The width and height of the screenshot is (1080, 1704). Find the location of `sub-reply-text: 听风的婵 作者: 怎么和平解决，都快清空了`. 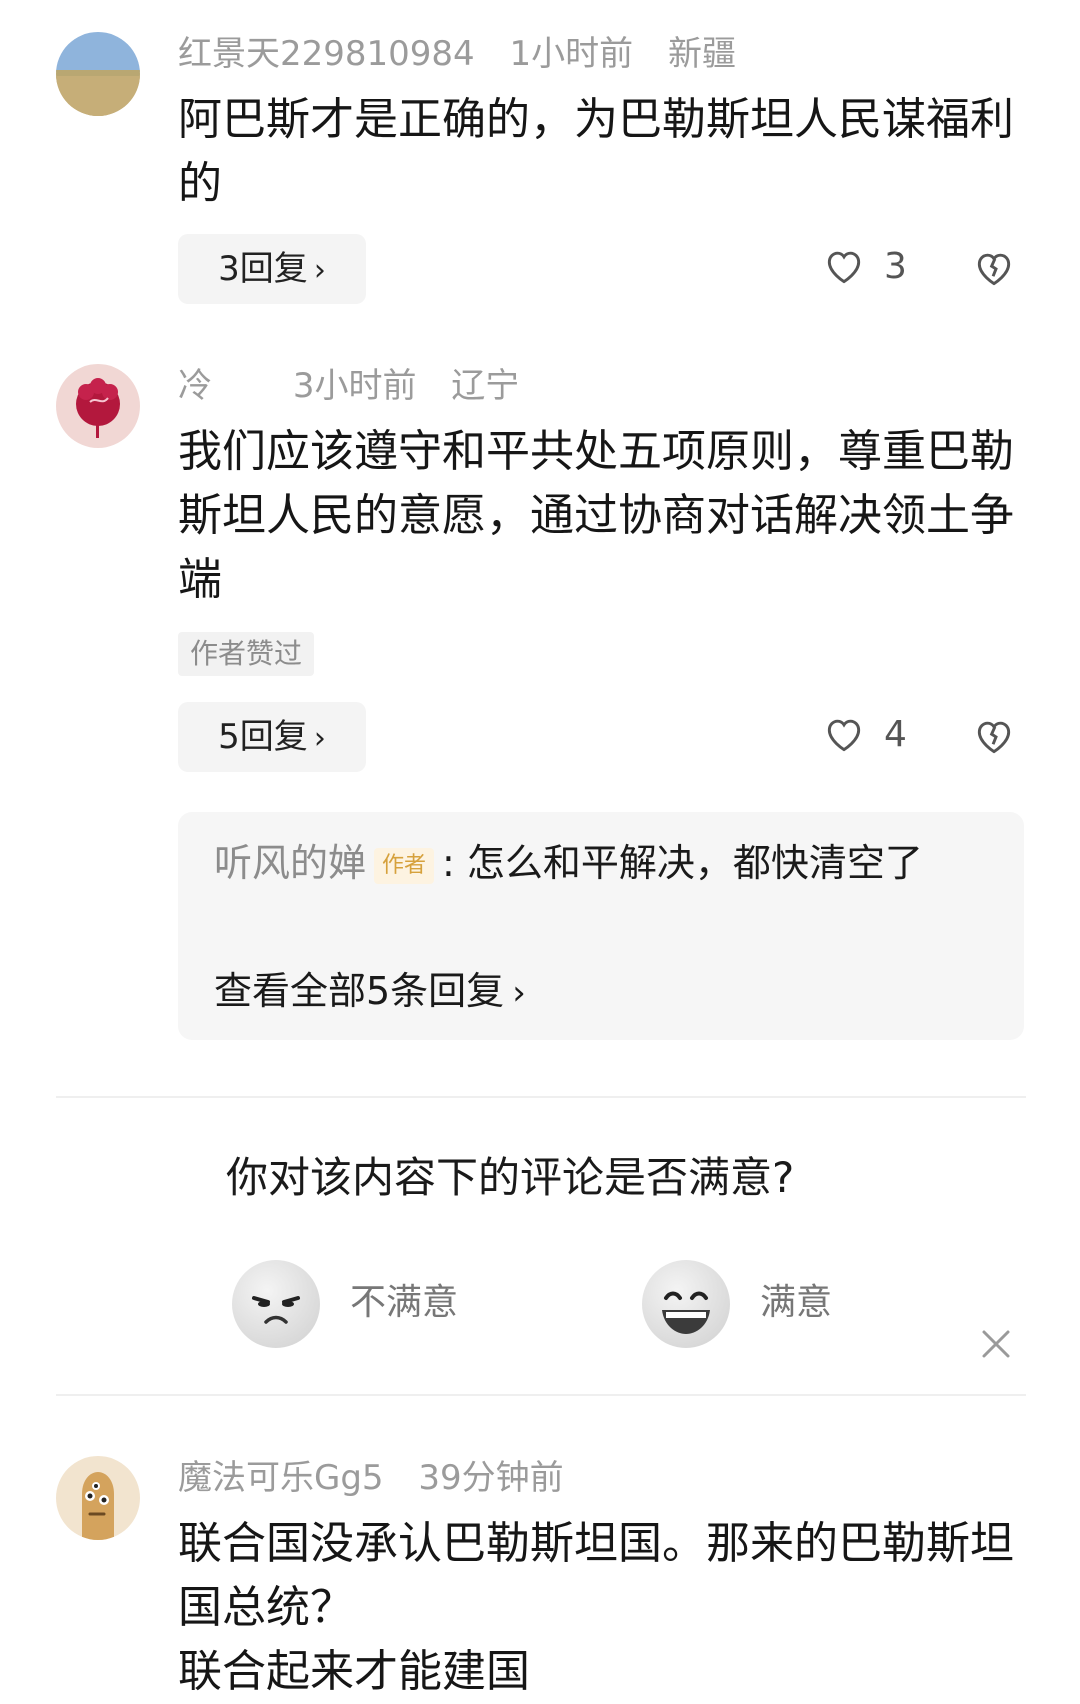

sub-reply-text: 听风的婵 作者: 怎么和平解决，都快清空了 is located at coordinates (599, 863).